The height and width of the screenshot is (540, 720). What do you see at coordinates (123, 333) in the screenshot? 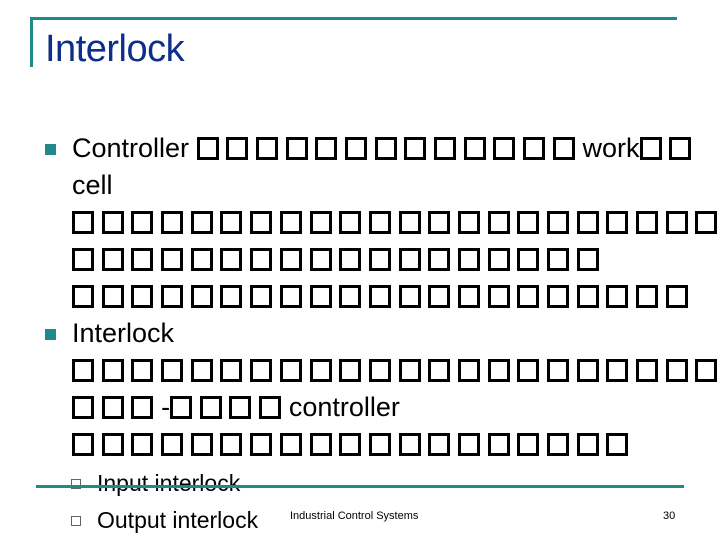
I see `line-text: Interlock` at bounding box center [123, 333].